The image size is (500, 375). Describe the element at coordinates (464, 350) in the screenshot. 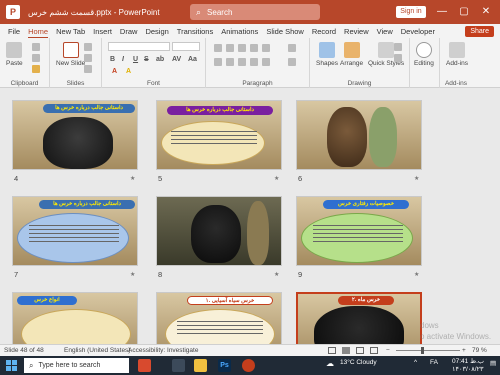

I see `zoom-in-icon: +` at that location.